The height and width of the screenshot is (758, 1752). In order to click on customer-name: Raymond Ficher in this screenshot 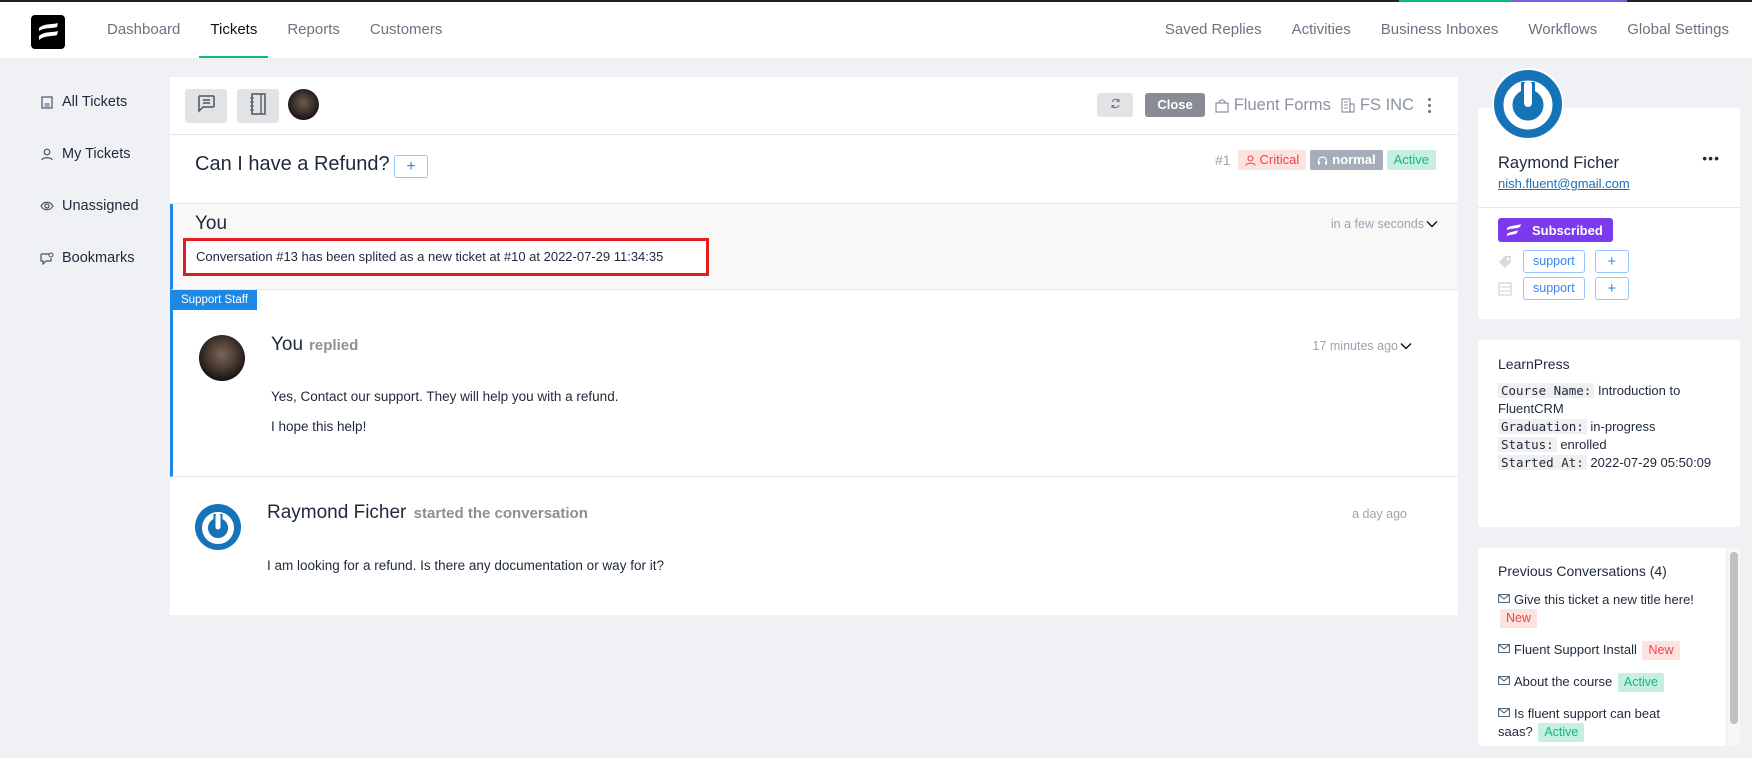, I will do `click(1559, 163)`.